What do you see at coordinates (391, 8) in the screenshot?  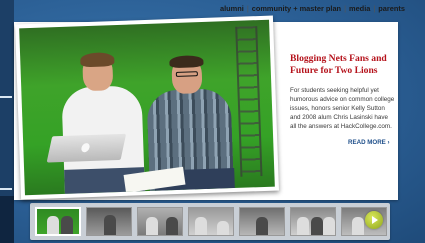 I see `nav-link-parents: parents` at bounding box center [391, 8].